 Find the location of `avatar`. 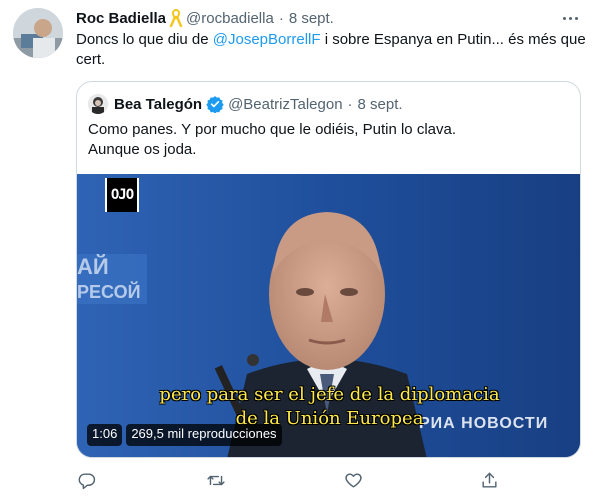

avatar is located at coordinates (38, 33).